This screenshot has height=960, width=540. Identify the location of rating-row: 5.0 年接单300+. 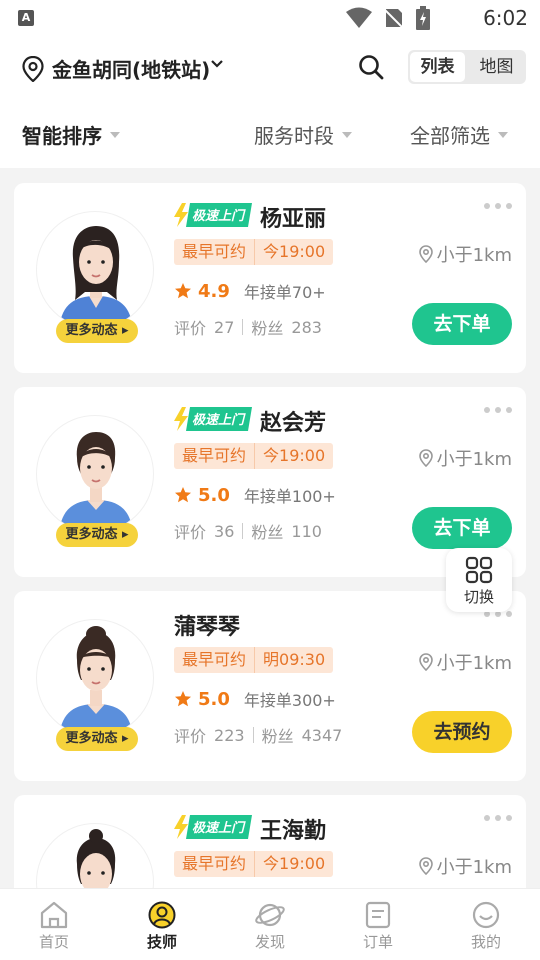
(255, 699).